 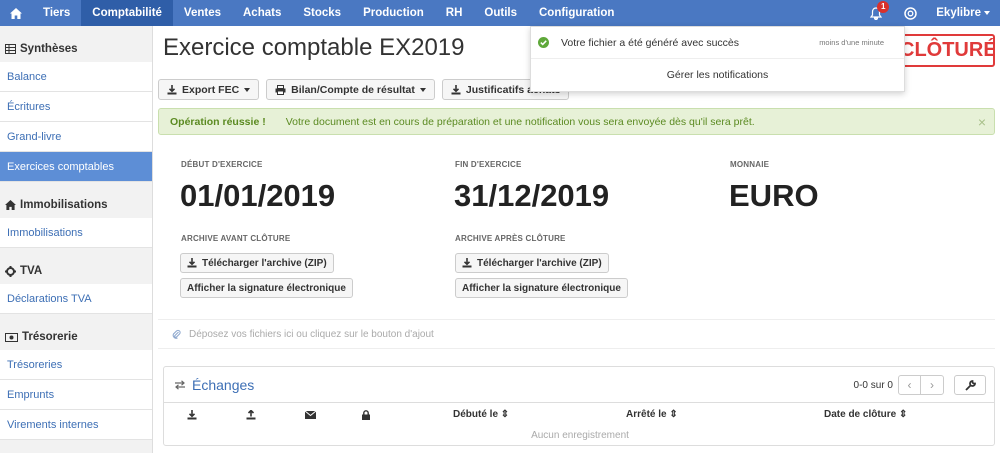 I want to click on column-header-arrete: Arrêté le ⇕, so click(x=652, y=414).